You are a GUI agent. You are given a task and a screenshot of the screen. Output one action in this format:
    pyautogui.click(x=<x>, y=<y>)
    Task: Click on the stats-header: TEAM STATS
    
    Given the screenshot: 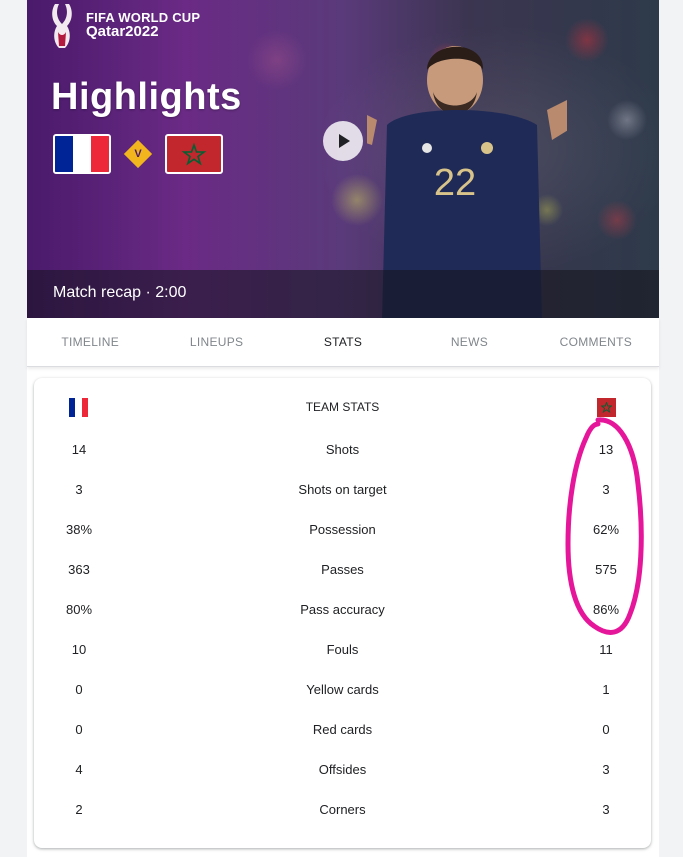 What is the action you would take?
    pyautogui.click(x=342, y=407)
    